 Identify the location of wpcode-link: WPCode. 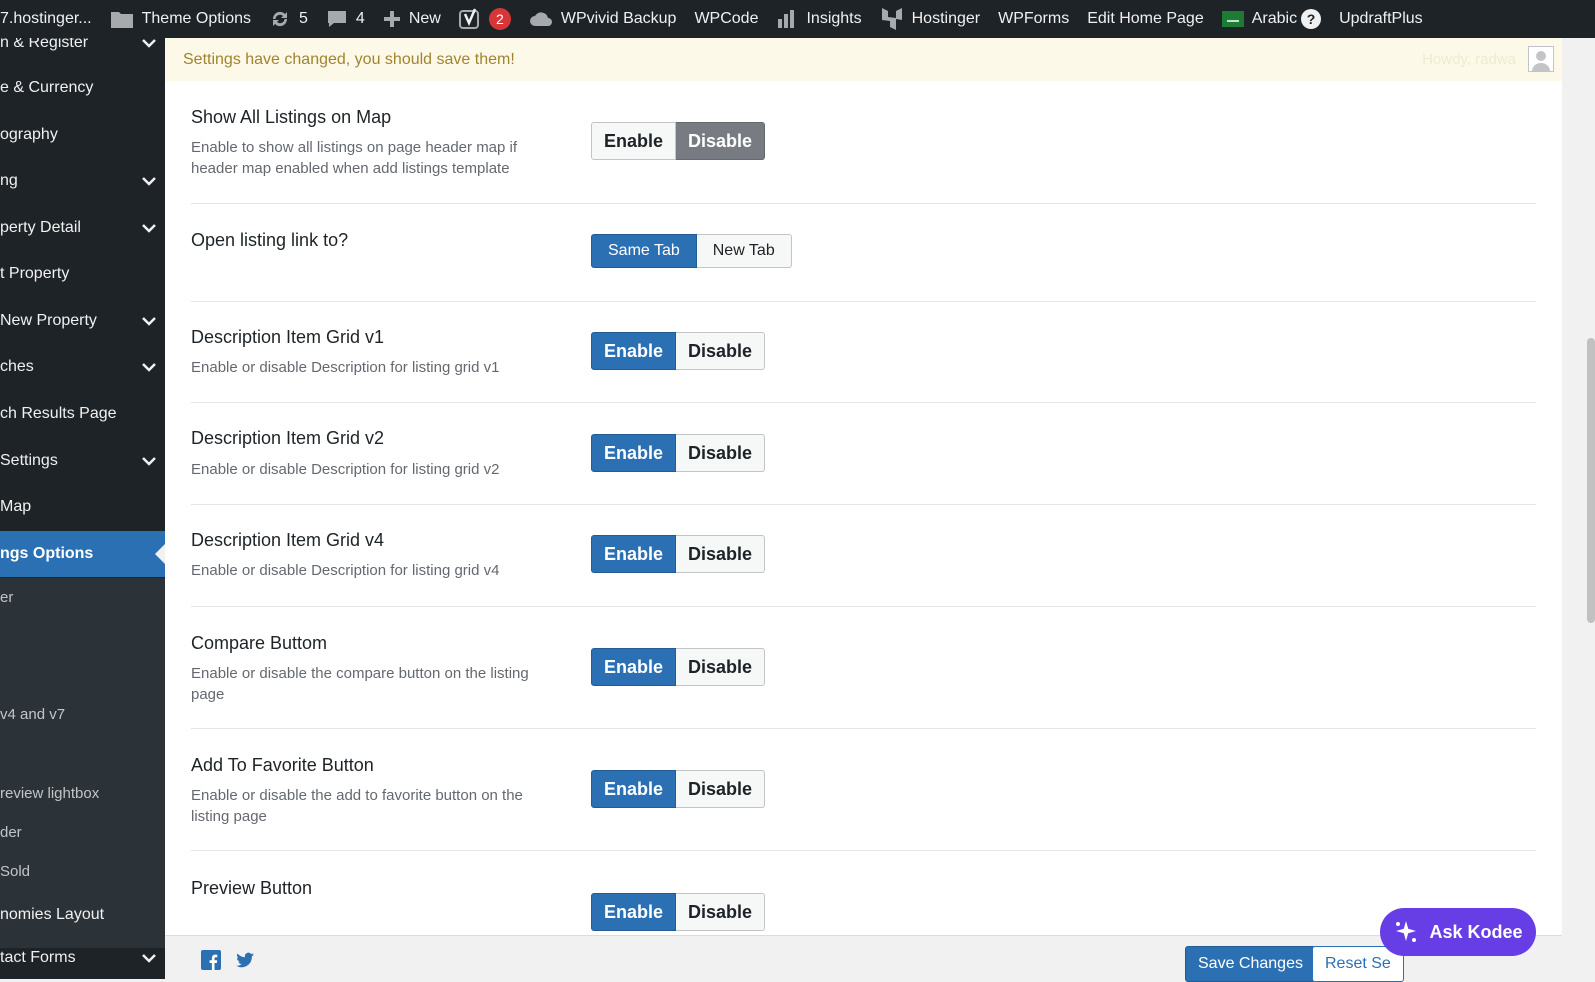
(726, 19).